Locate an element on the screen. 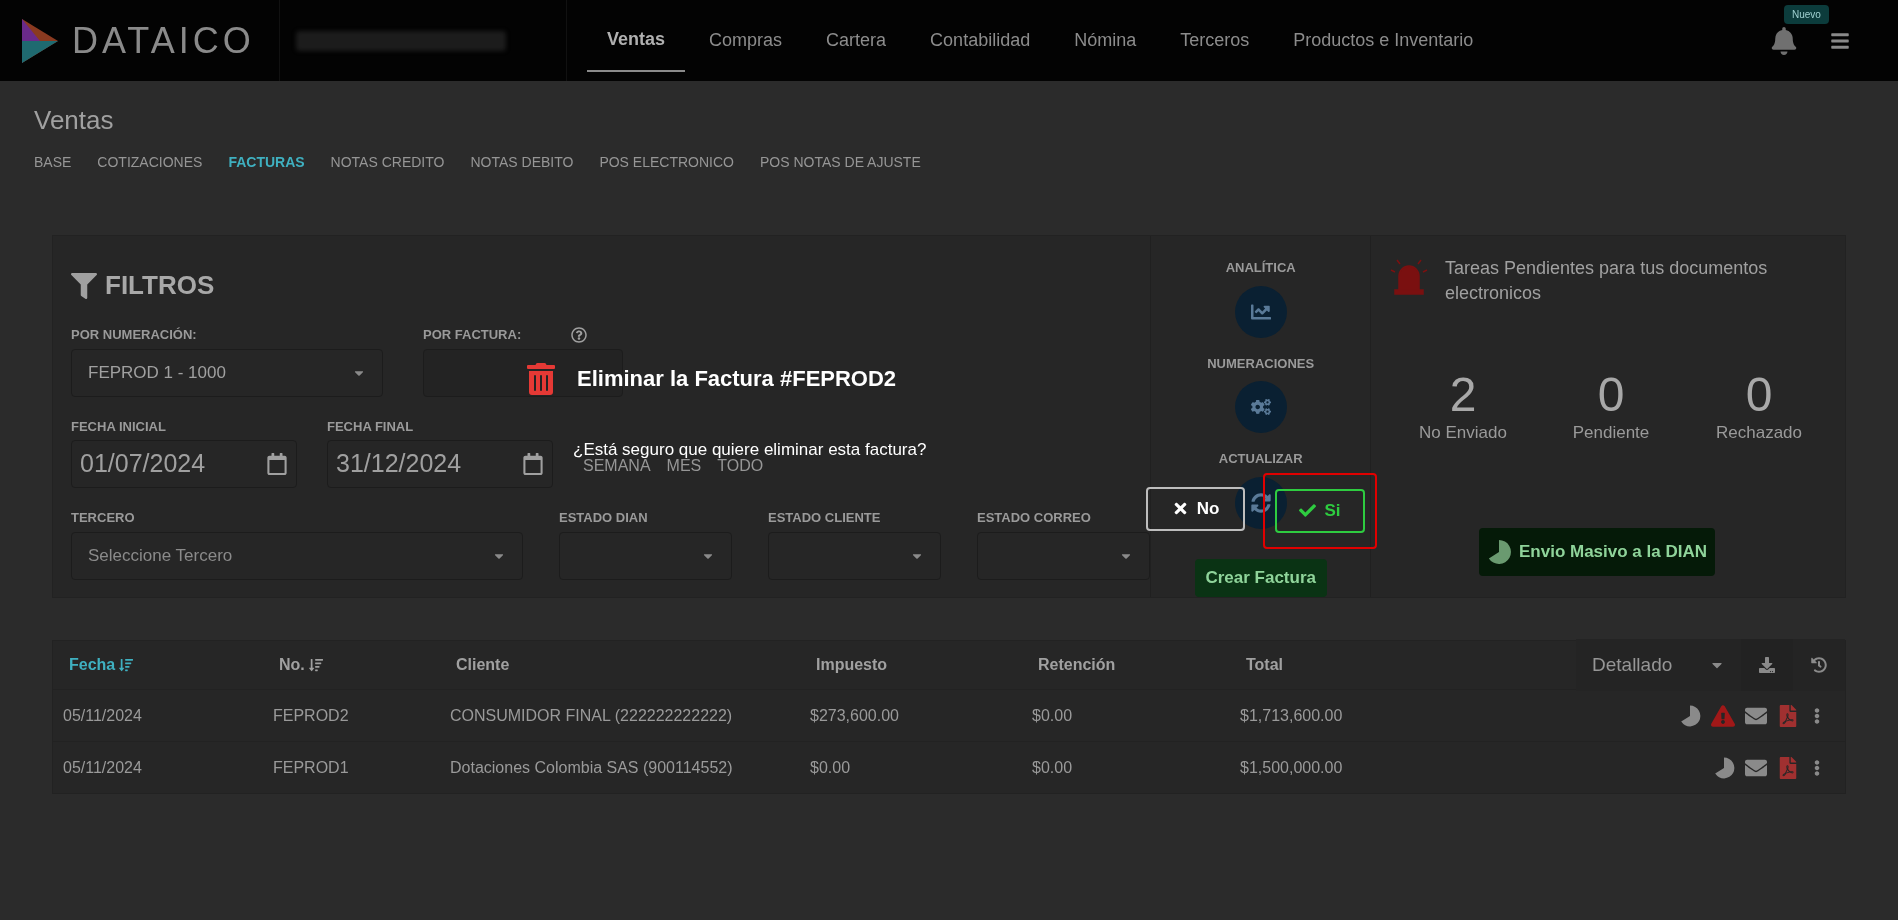 The height and width of the screenshot is (920, 1898). action-label: NUMERACIONES is located at coordinates (1261, 363).